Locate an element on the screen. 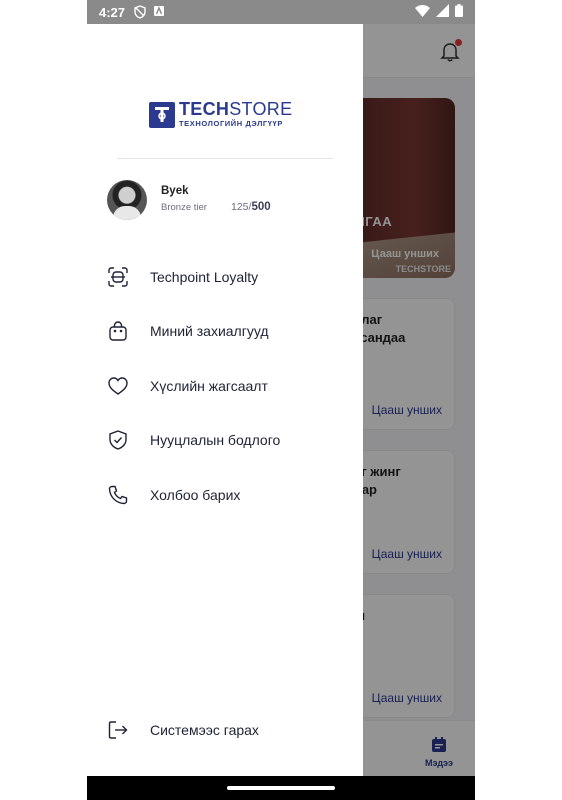 The width and height of the screenshot is (562, 800). logout-icon is located at coordinates (118, 730).